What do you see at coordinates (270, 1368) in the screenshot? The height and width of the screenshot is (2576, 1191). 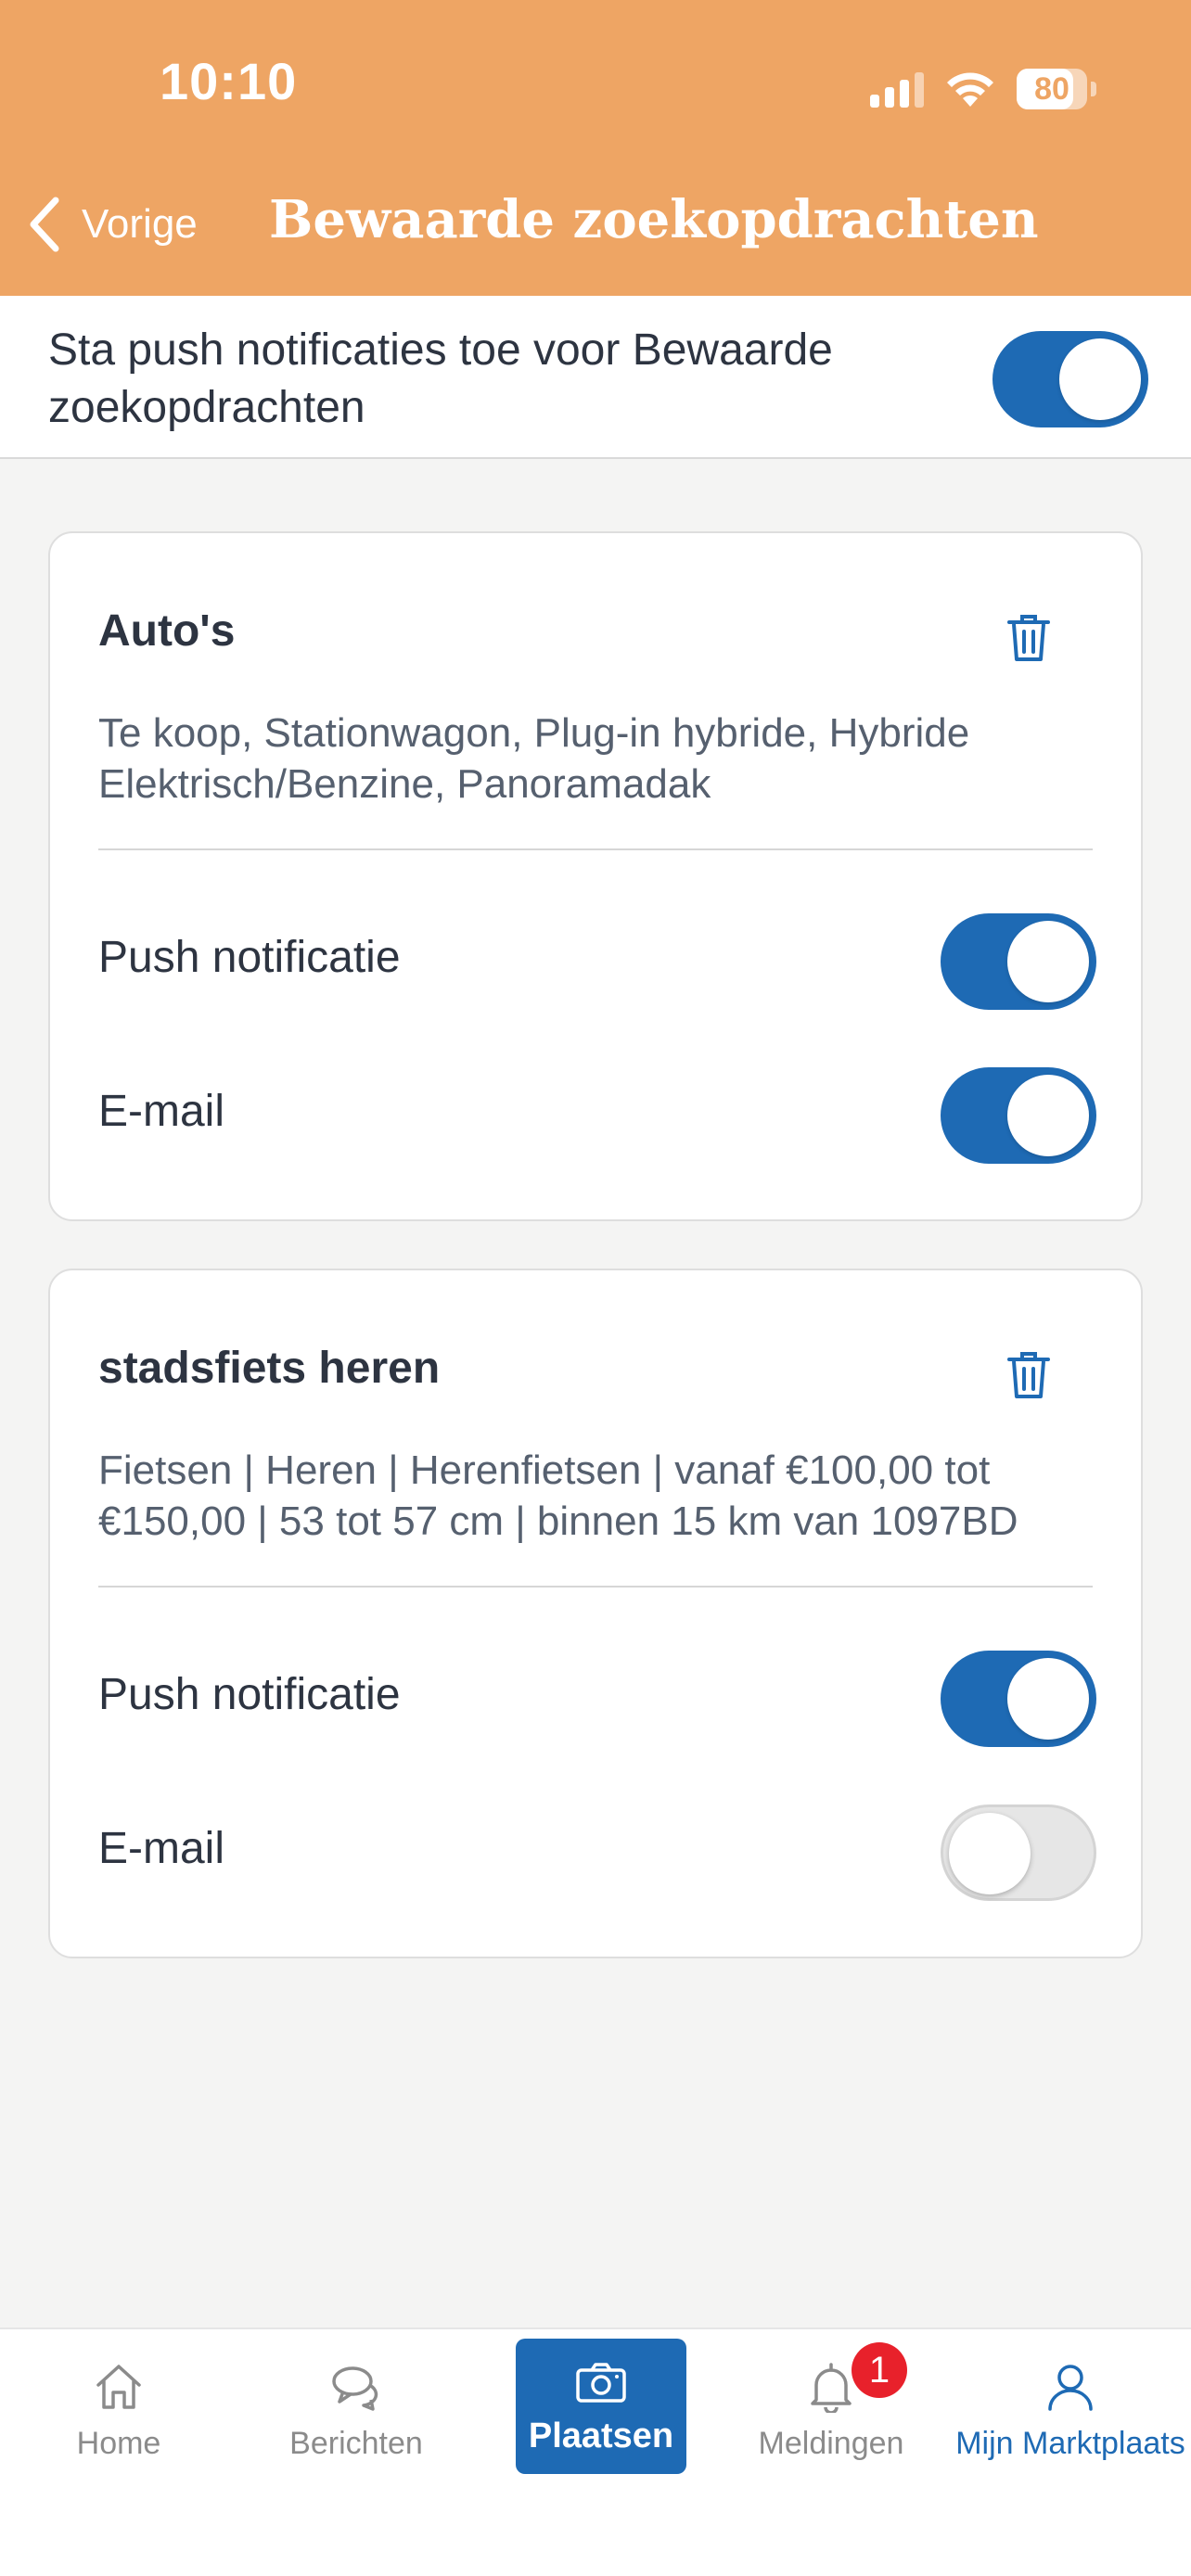 I see `saved-search-title: stadsfiets heren` at bounding box center [270, 1368].